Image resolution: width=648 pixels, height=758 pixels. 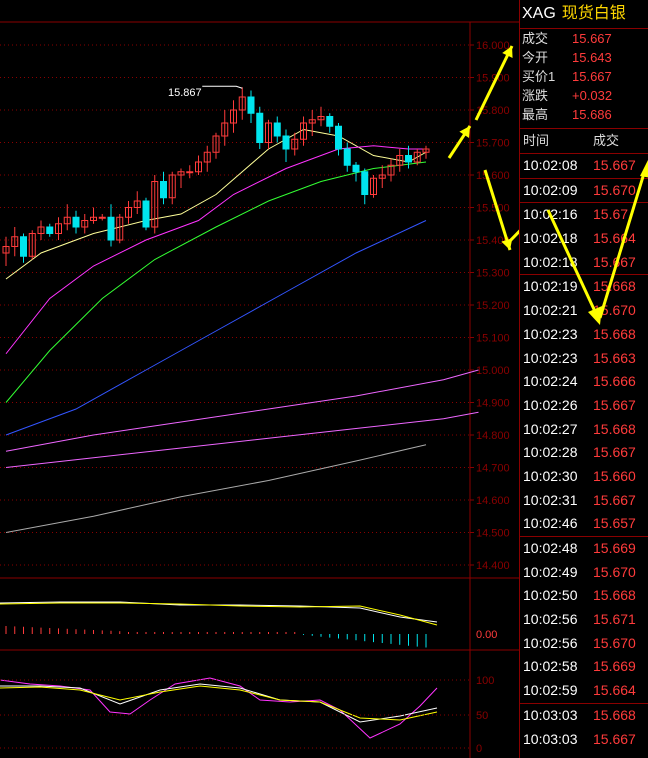 I want to click on tick-row: 10:02:18 15.664, so click(x=584, y=239).